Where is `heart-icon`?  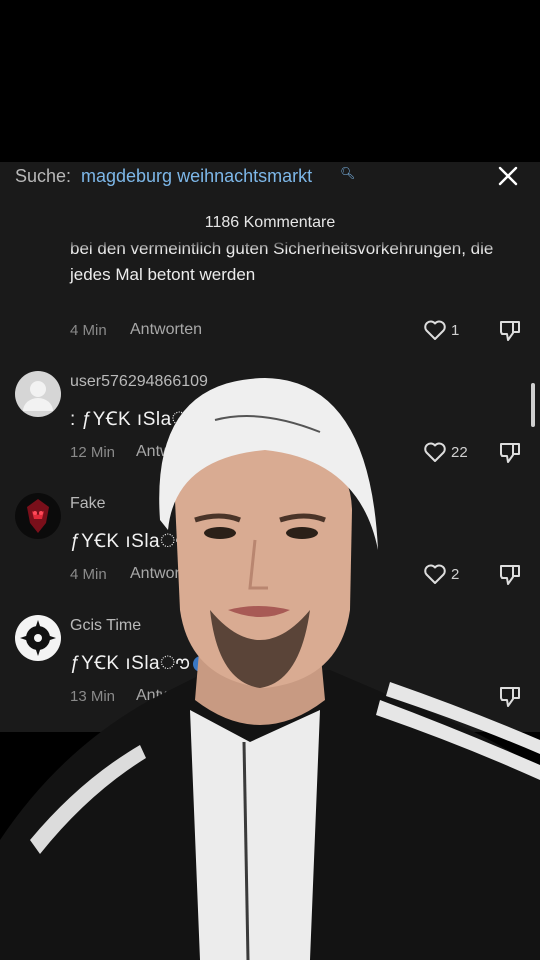
heart-icon is located at coordinates (435, 330).